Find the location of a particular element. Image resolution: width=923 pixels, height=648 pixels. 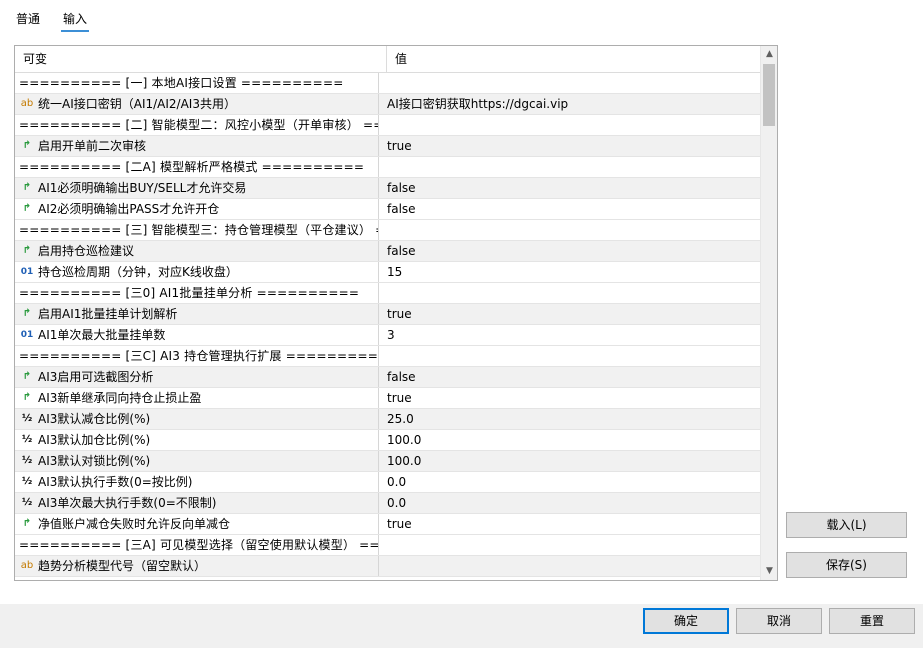

input-row: ↱ AI3新单继承同向持仓止损止盈 true is located at coordinates (387, 398).